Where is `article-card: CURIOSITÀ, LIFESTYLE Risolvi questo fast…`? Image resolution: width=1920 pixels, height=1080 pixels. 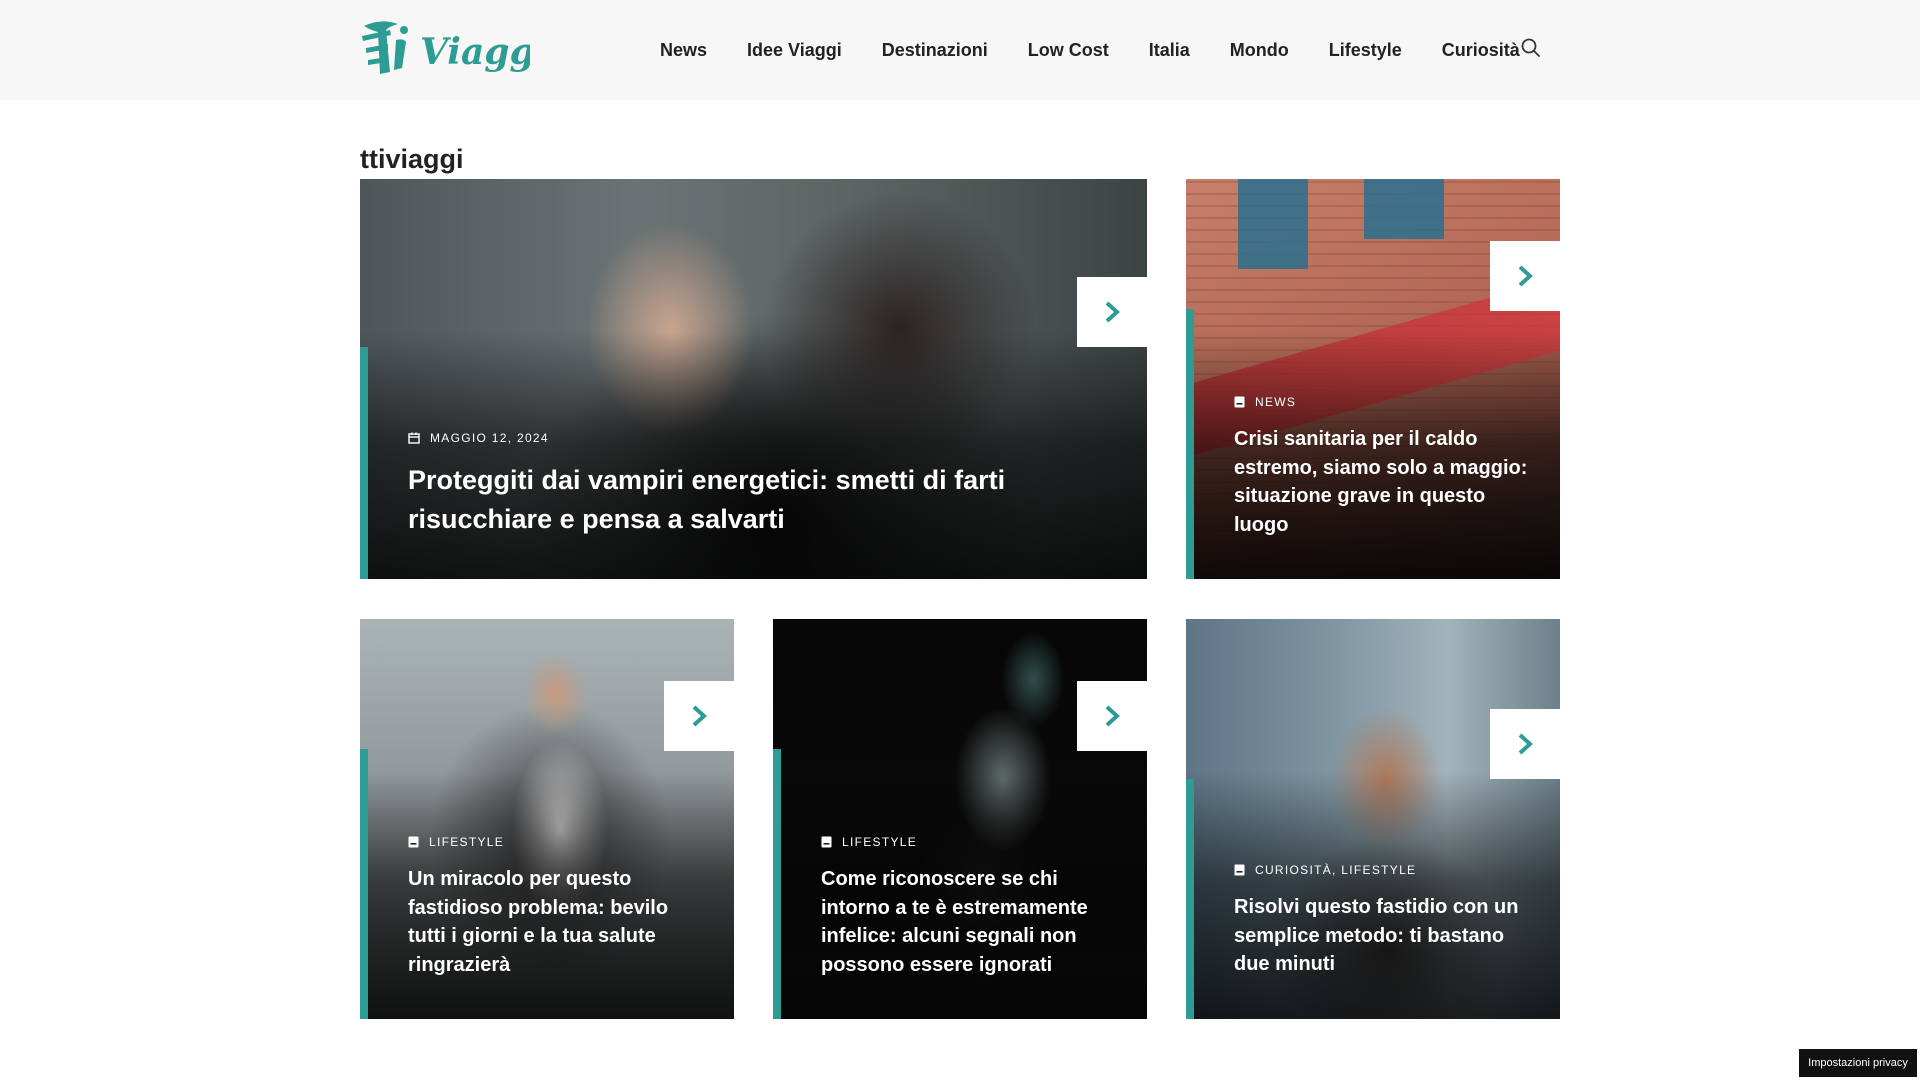
article-card: CURIOSITÀ, LIFESTYLE Risolvi questo fast… is located at coordinates (1373, 819).